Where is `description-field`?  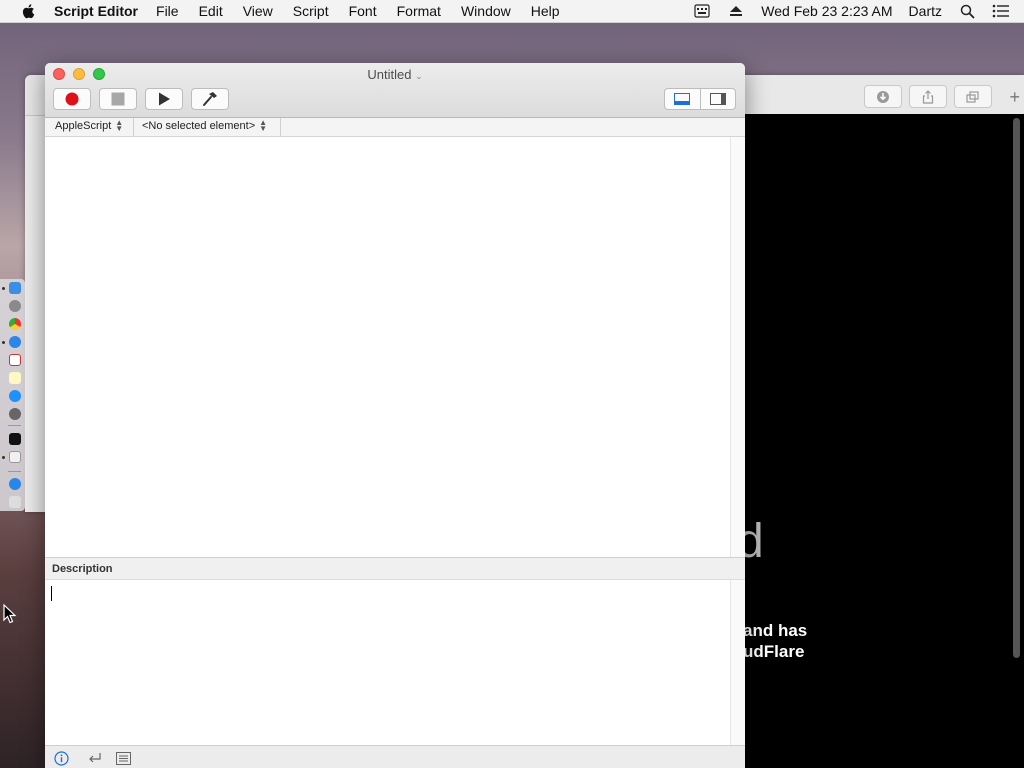 description-field is located at coordinates (387, 662).